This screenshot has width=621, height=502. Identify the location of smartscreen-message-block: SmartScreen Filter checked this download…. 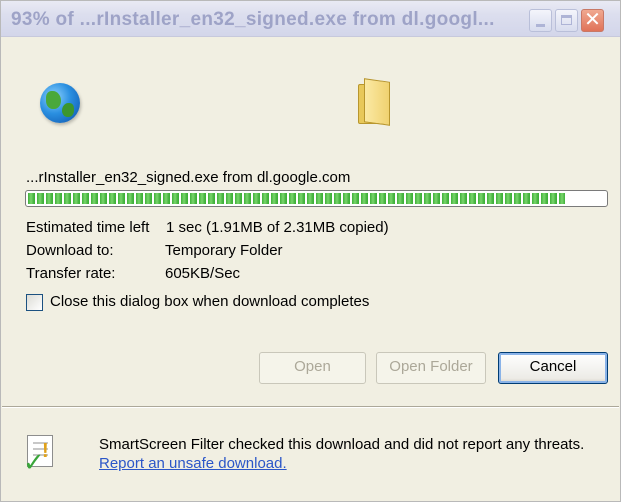
(349, 454).